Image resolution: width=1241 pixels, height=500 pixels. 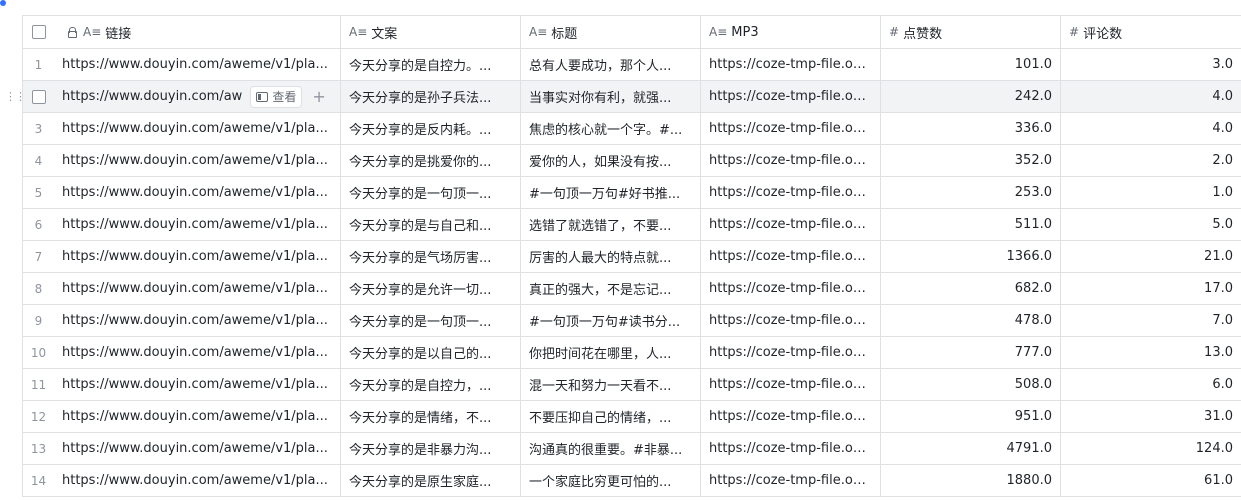 I want to click on cell-likes: 4791.0, so click(x=971, y=448).